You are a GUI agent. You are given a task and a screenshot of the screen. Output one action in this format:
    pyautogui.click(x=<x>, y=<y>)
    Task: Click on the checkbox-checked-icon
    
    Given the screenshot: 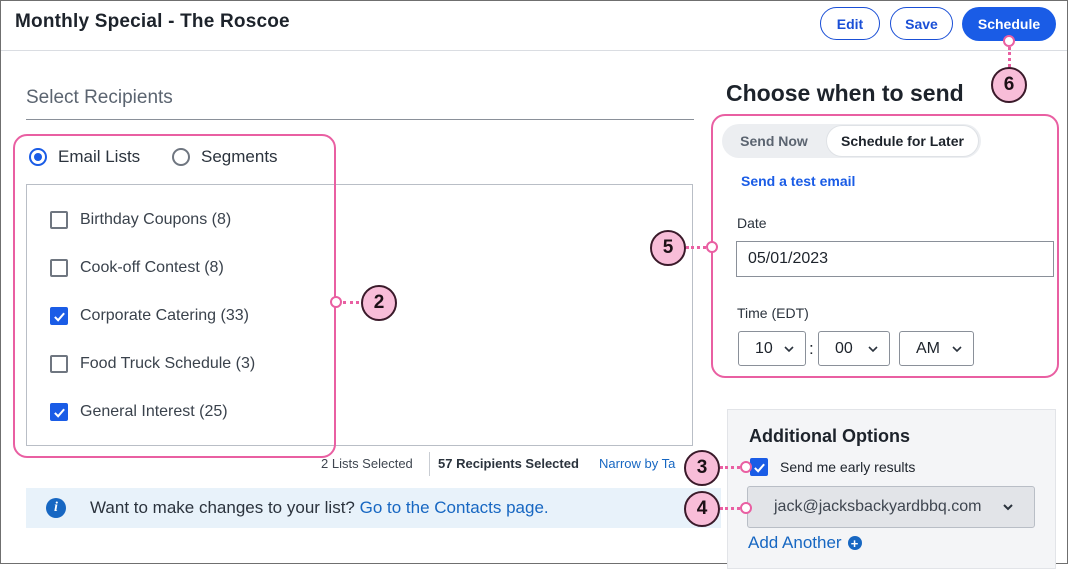 What is the action you would take?
    pyautogui.click(x=759, y=467)
    